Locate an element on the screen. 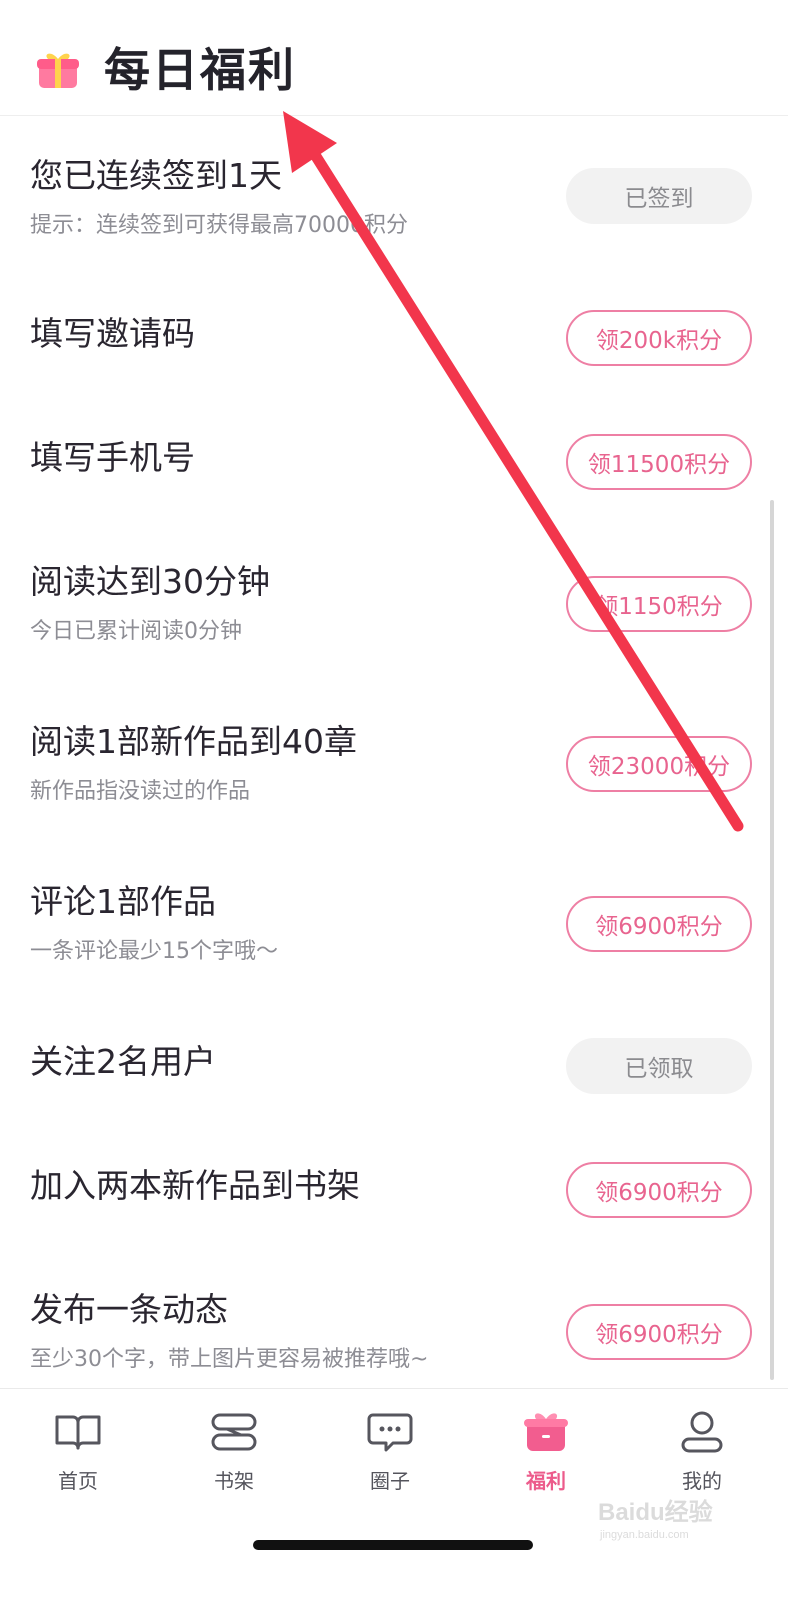  task-title: 发布一条动态 is located at coordinates (129, 1309).